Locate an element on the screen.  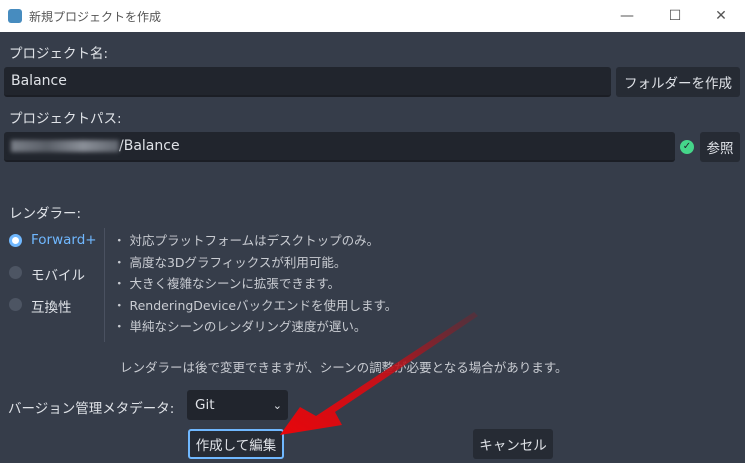
vcs-label: バージョン管理メタデータ: is located at coordinates (91, 409).